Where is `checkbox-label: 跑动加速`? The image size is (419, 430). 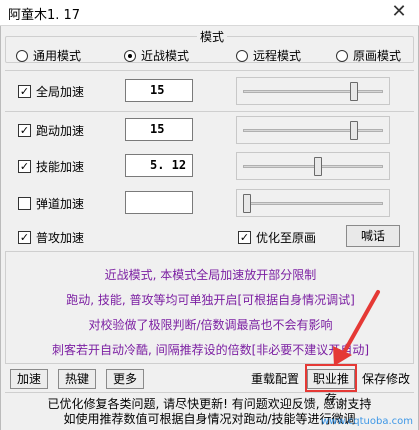
checkbox-label: 跑动加速 is located at coordinates (60, 131).